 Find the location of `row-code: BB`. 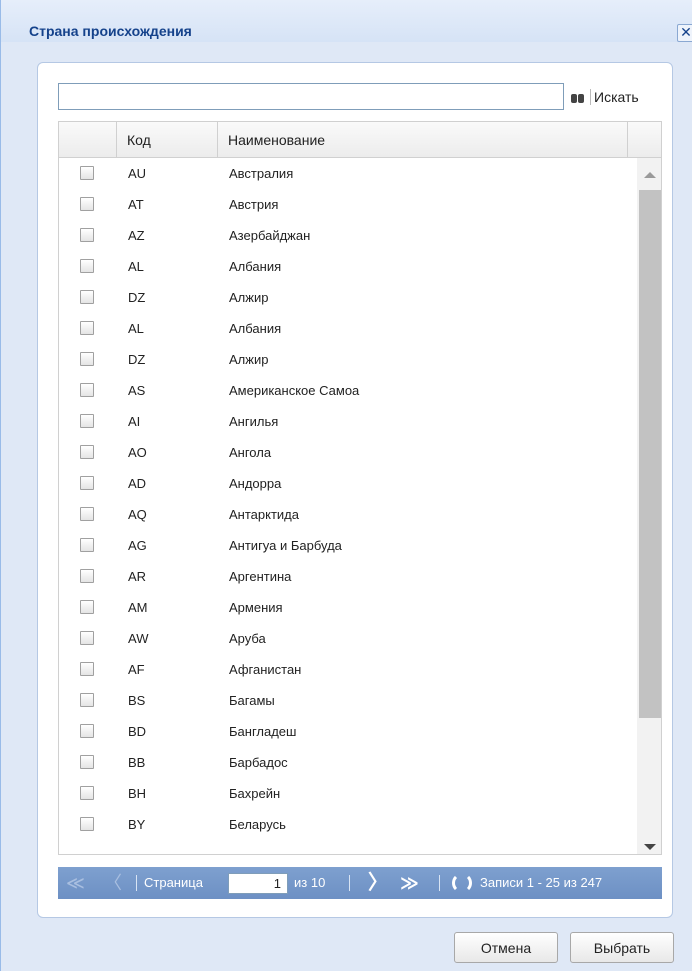

row-code: BB is located at coordinates (137, 762).